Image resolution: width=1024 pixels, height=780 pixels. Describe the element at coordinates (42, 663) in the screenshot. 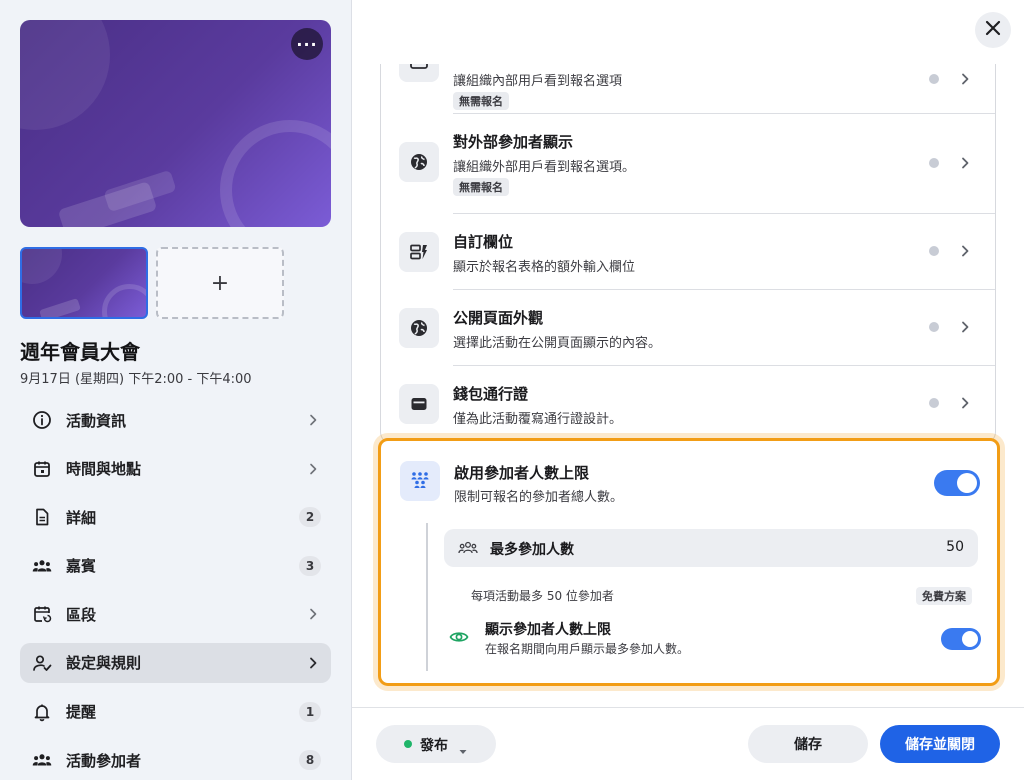

I see `user-check-icon` at that location.